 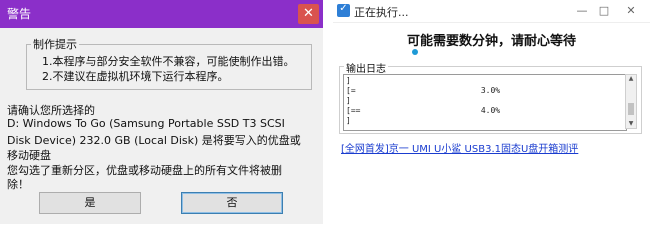 What do you see at coordinates (18, 184) in the screenshot?
I see `message-line: 除！` at bounding box center [18, 184].